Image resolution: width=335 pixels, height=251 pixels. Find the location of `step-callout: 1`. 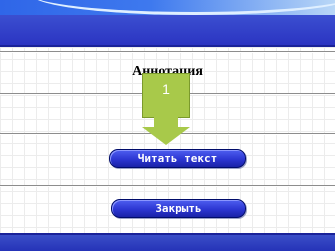

step-callout: 1 is located at coordinates (166, 109).